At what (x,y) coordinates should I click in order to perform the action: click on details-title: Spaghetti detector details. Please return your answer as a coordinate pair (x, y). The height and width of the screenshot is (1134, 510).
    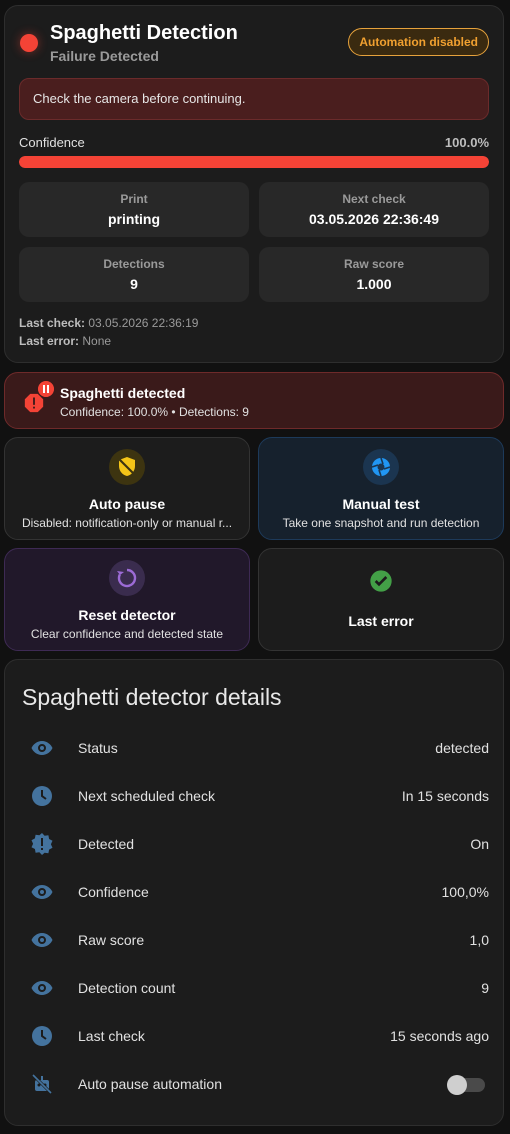
    Looking at the image, I should click on (152, 697).